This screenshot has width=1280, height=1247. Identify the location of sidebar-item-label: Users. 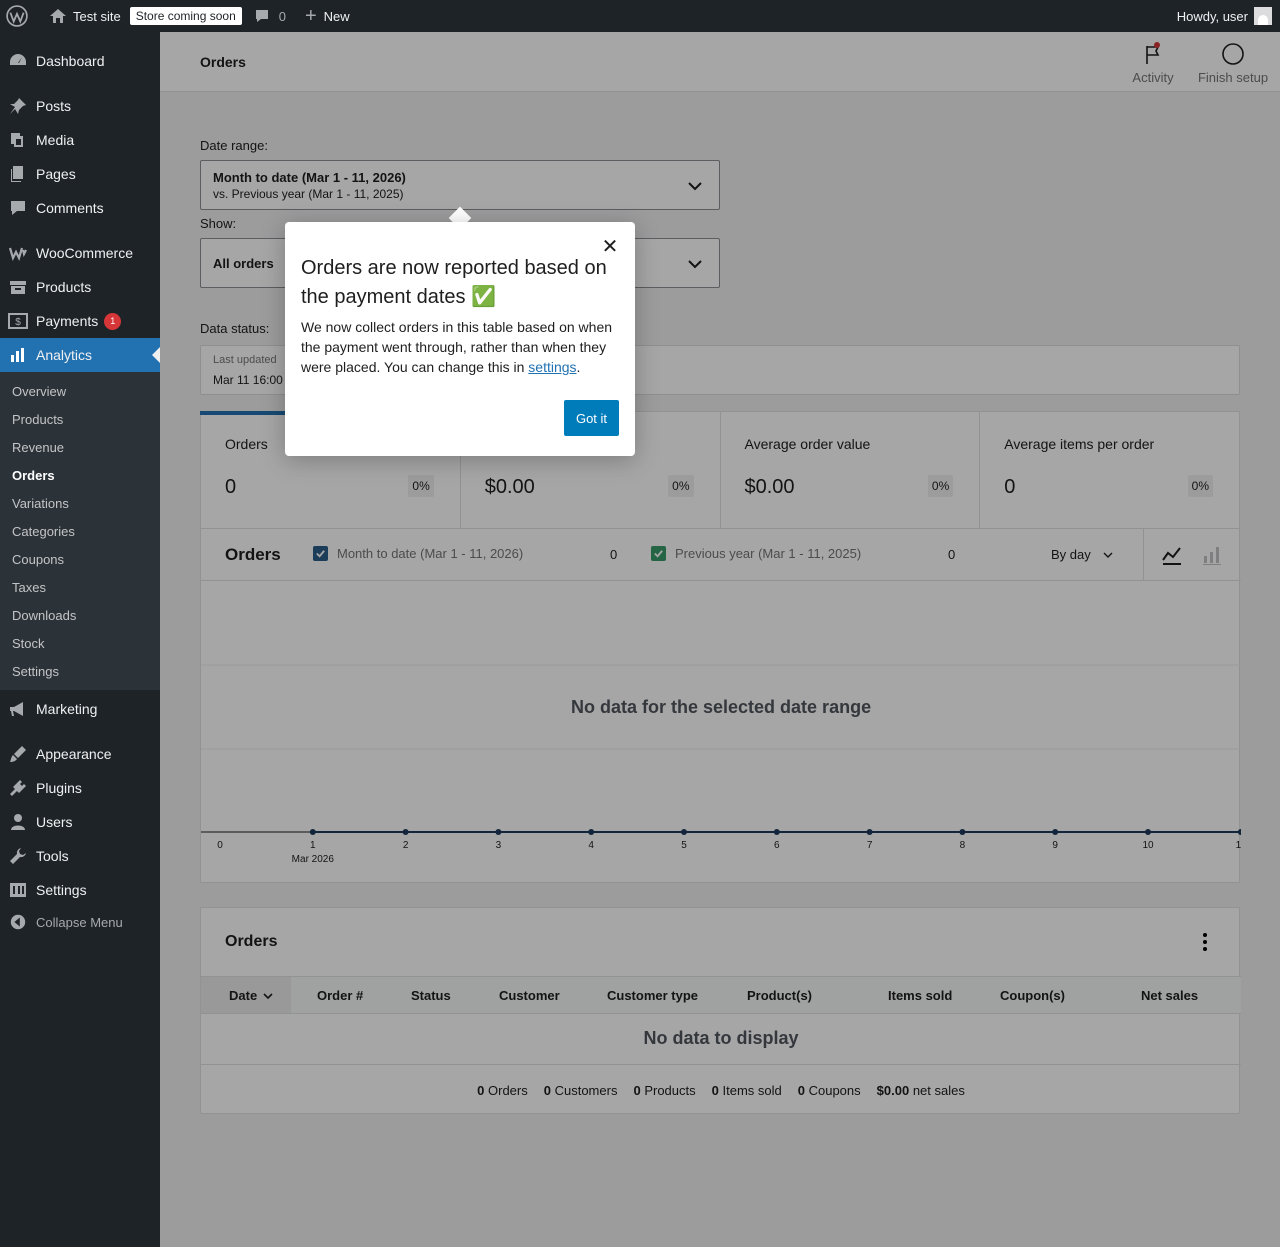
(54, 822).